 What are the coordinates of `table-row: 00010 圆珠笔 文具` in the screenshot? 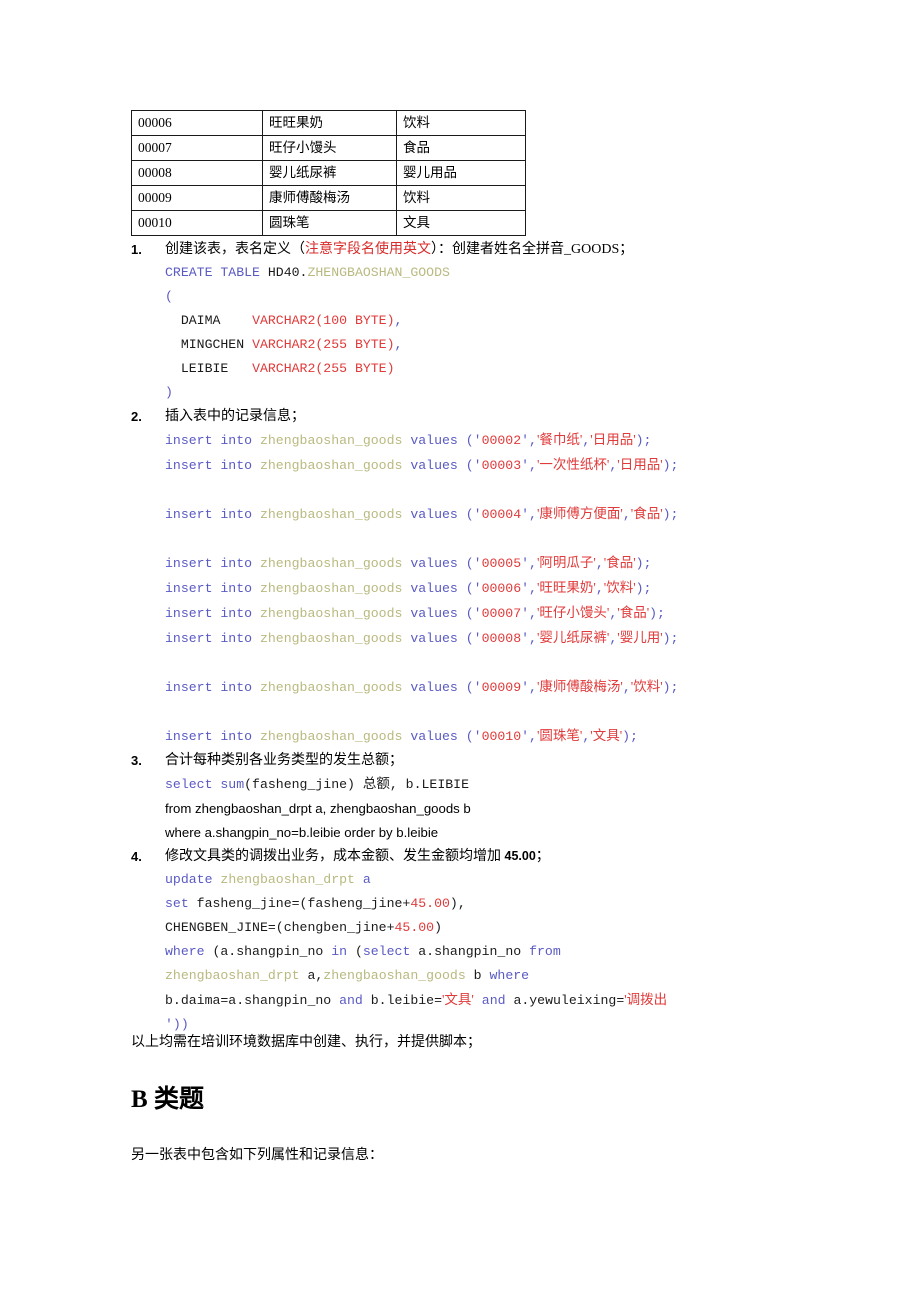 It's located at (328, 223).